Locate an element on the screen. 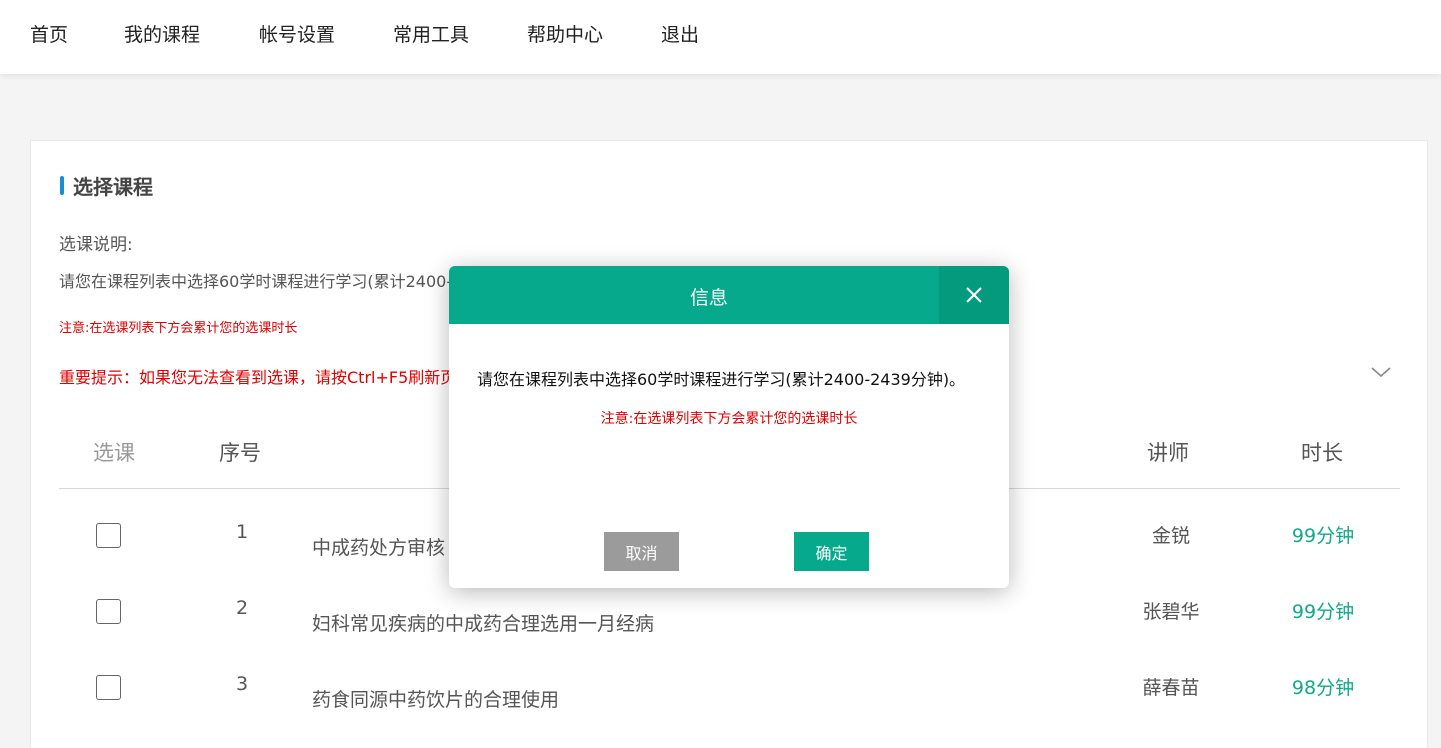 This screenshot has height=748, width=1441. nav-item-help-center: 帮助中心 is located at coordinates (565, 33).